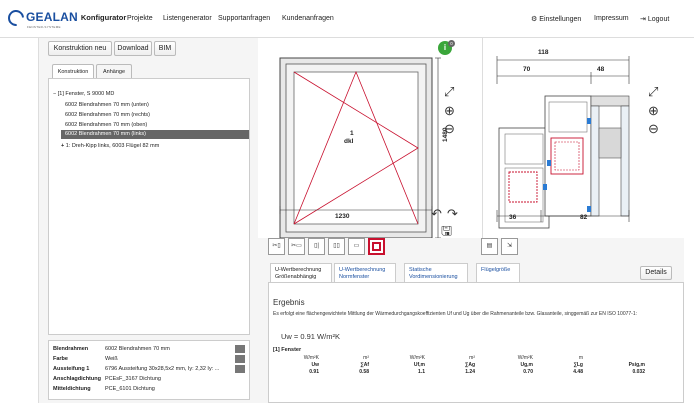 This screenshot has height=403, width=694. Describe the element at coordinates (107, 115) in the screenshot. I see `tree-item-right: 6002 Blendrahmen 70 mm (rechts)` at that location.